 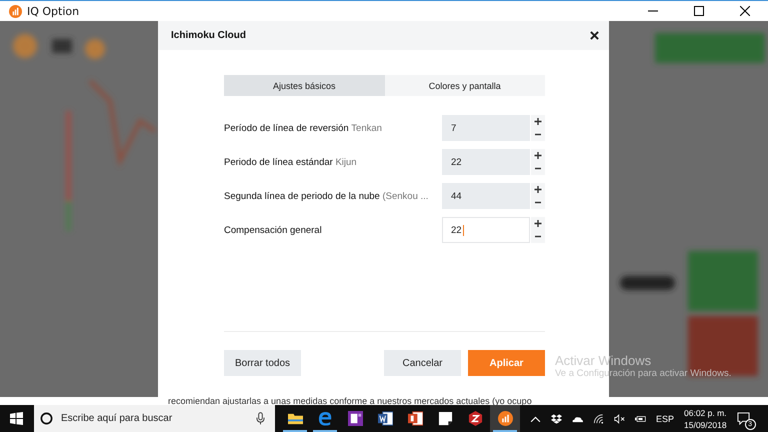 What do you see at coordinates (208, 35) in the screenshot?
I see `dialog-title: Ichimoku Cloud` at bounding box center [208, 35].